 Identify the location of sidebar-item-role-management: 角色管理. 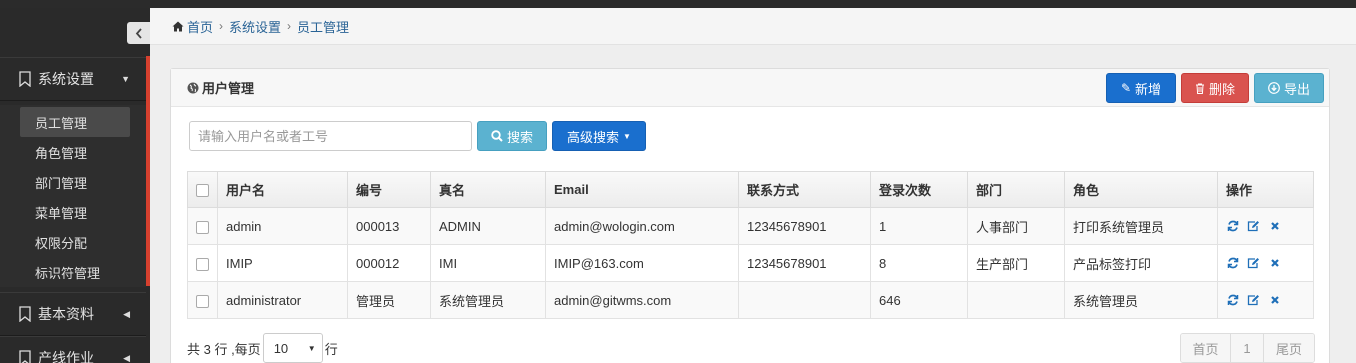
(73, 152).